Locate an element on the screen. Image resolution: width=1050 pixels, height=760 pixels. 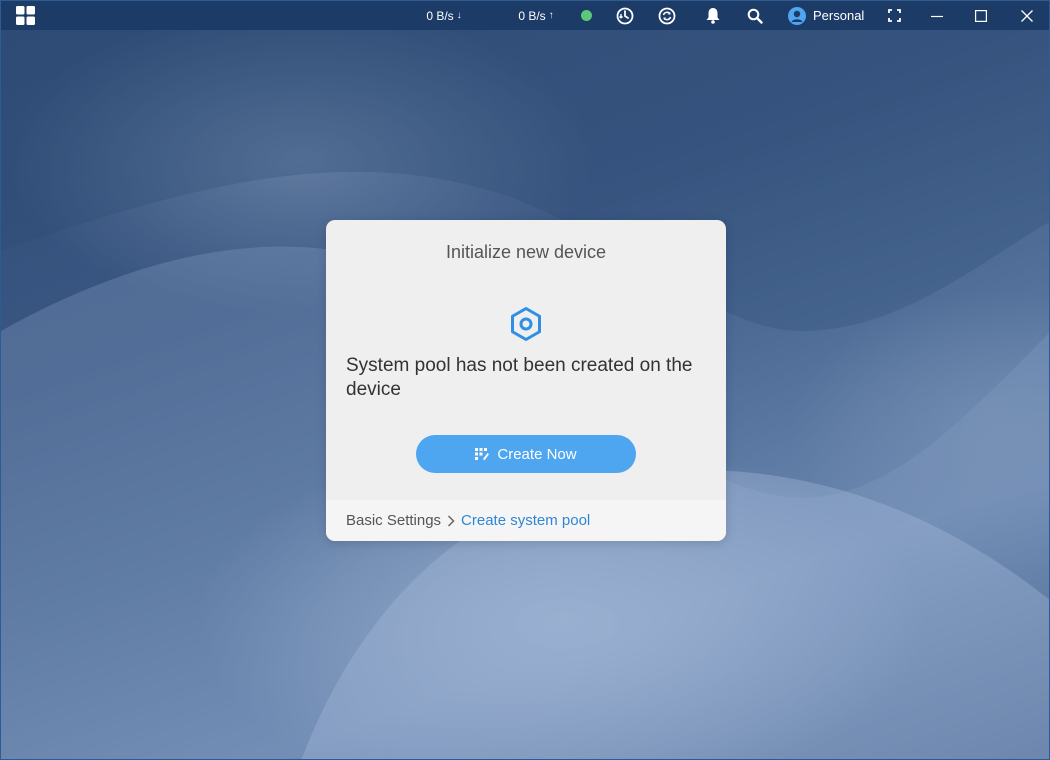
fullscreen-icon is located at coordinates (894, 15).